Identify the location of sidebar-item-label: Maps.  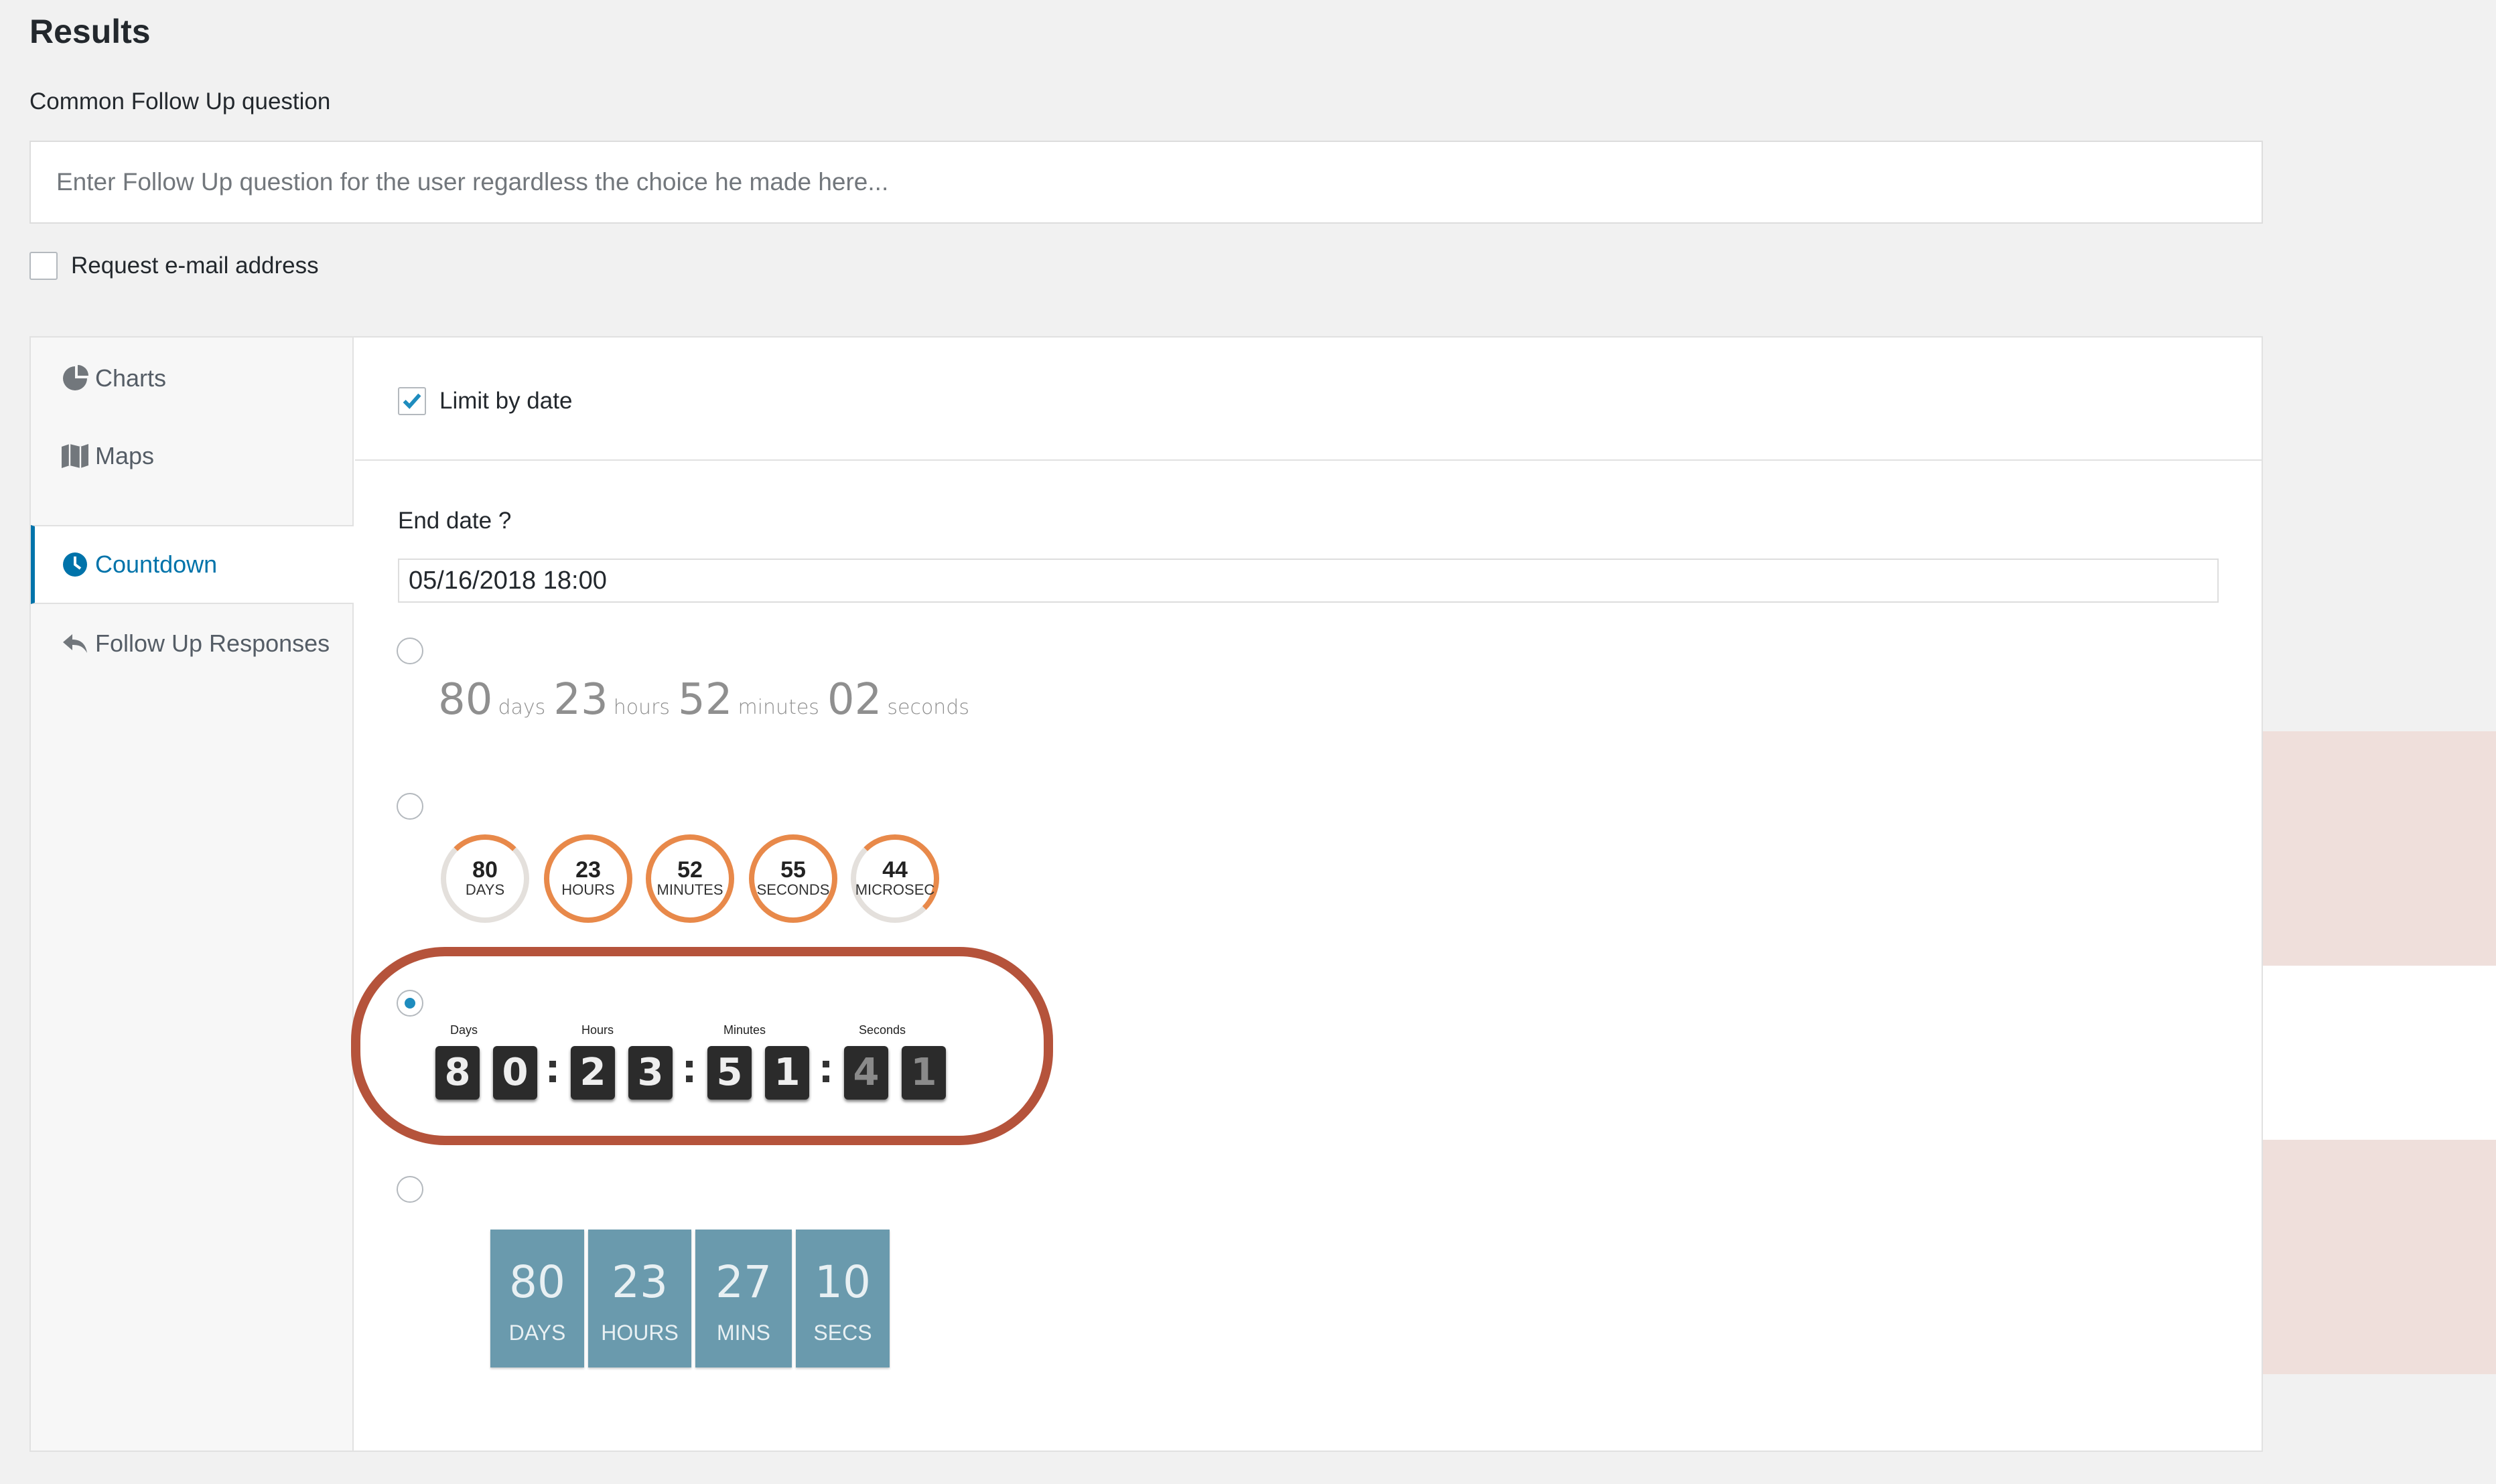
(125, 455).